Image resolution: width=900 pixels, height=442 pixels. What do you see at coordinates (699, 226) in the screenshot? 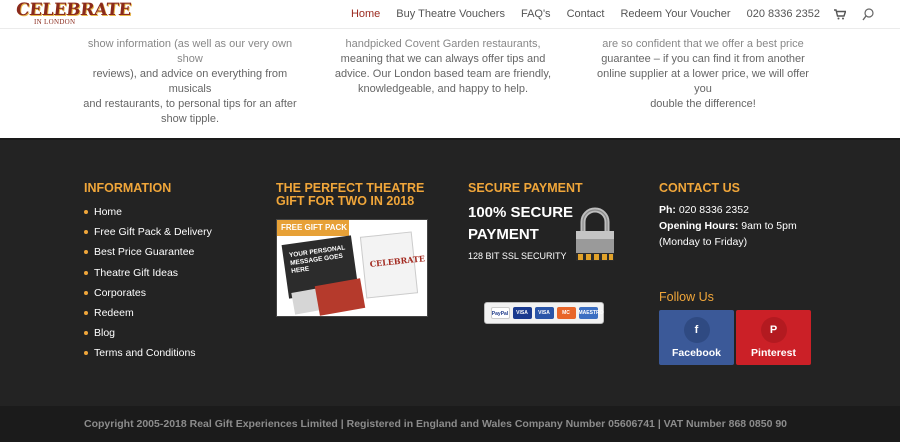
I see `hours-label: Opening Hours:` at bounding box center [699, 226].